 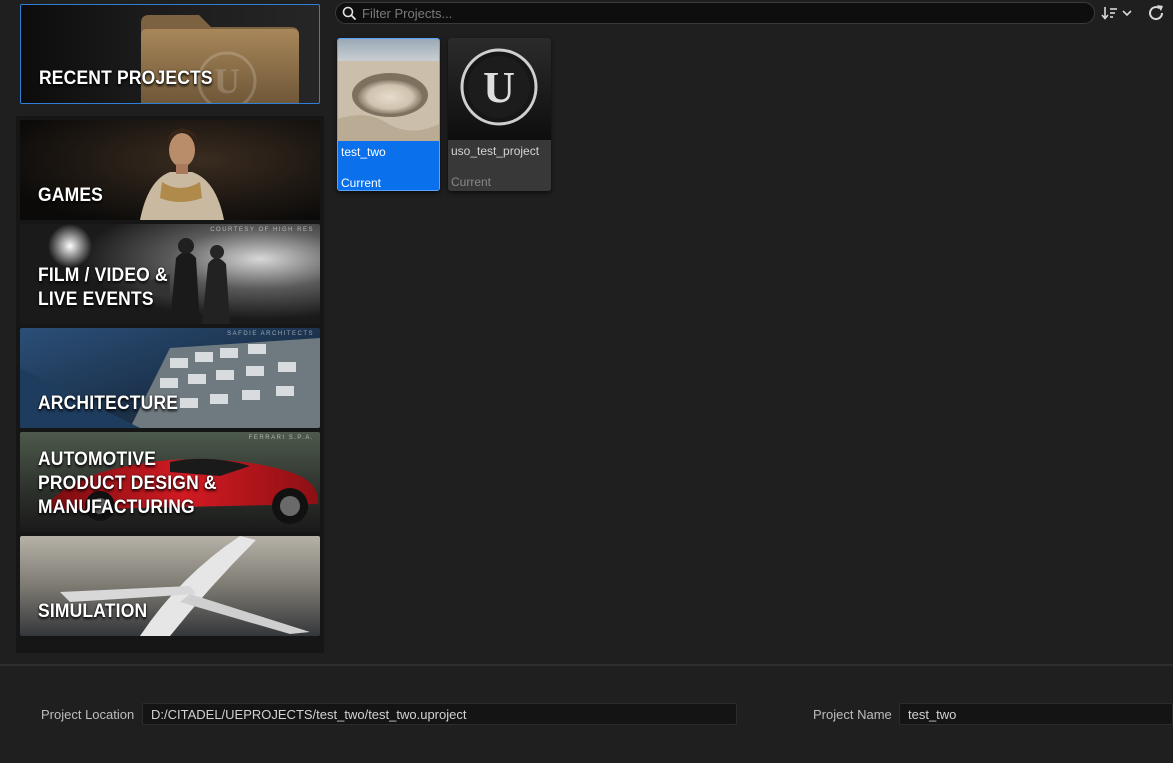 What do you see at coordinates (126, 78) in the screenshot?
I see `recent-projects-label: RECENT PROJECTS` at bounding box center [126, 78].